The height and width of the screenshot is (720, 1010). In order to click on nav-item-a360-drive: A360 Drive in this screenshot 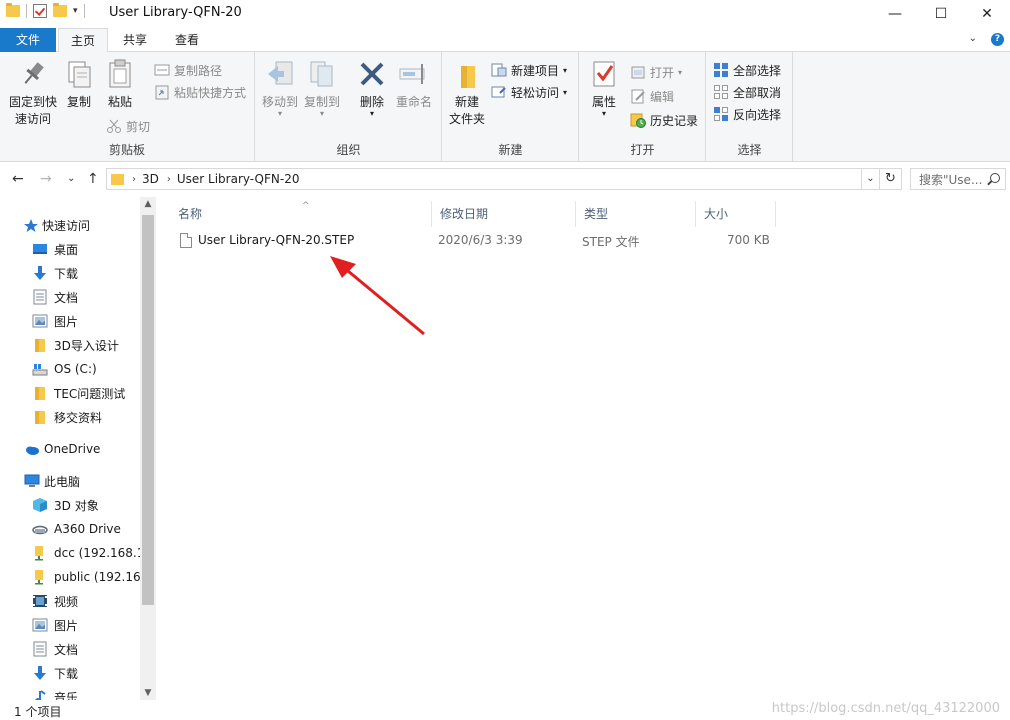, I will do `click(94, 529)`.